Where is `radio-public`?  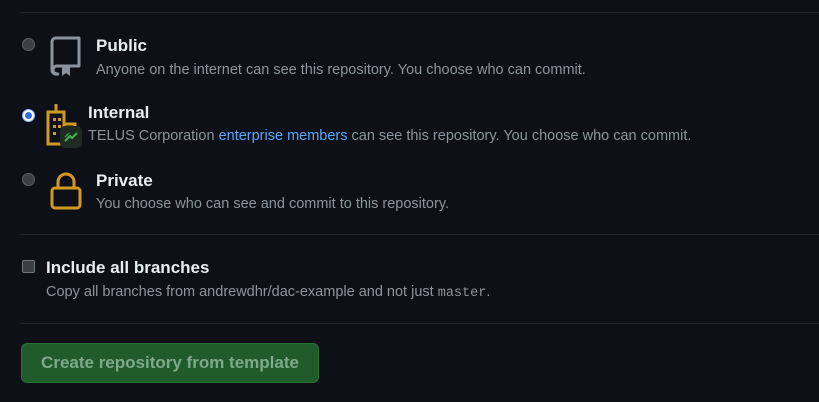 radio-public is located at coordinates (28, 44).